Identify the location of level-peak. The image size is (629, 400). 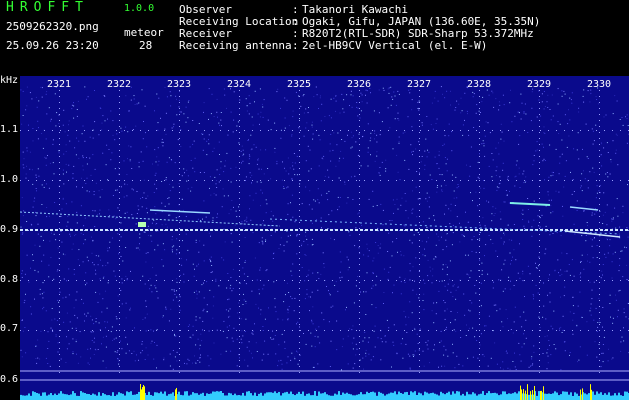
(540, 395).